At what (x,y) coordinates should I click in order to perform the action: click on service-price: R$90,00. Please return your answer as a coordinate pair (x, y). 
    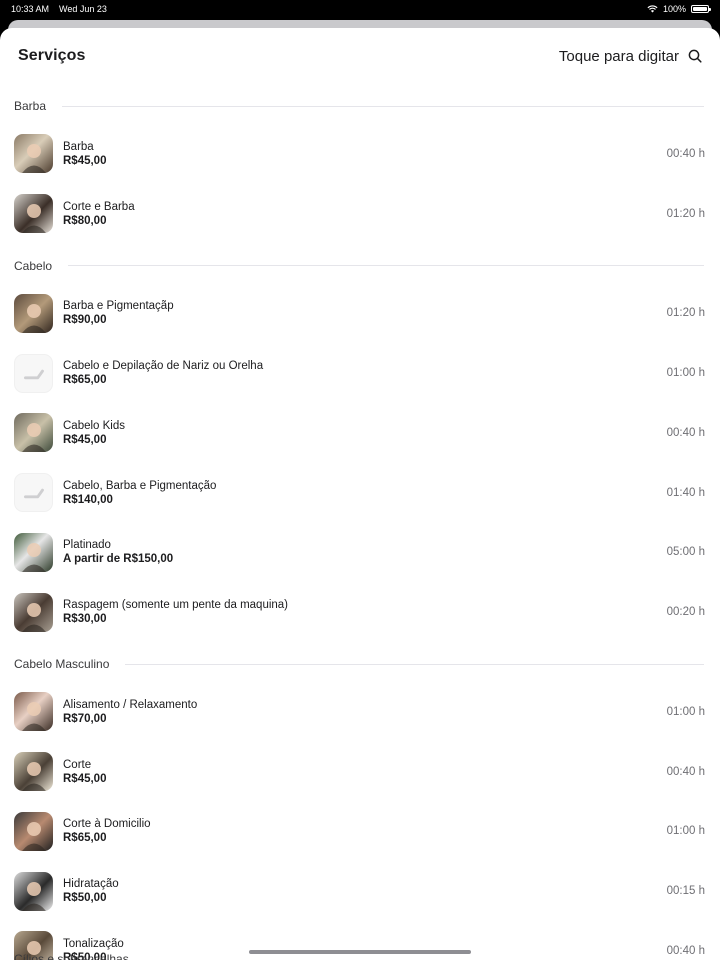
    Looking at the image, I should click on (85, 320).